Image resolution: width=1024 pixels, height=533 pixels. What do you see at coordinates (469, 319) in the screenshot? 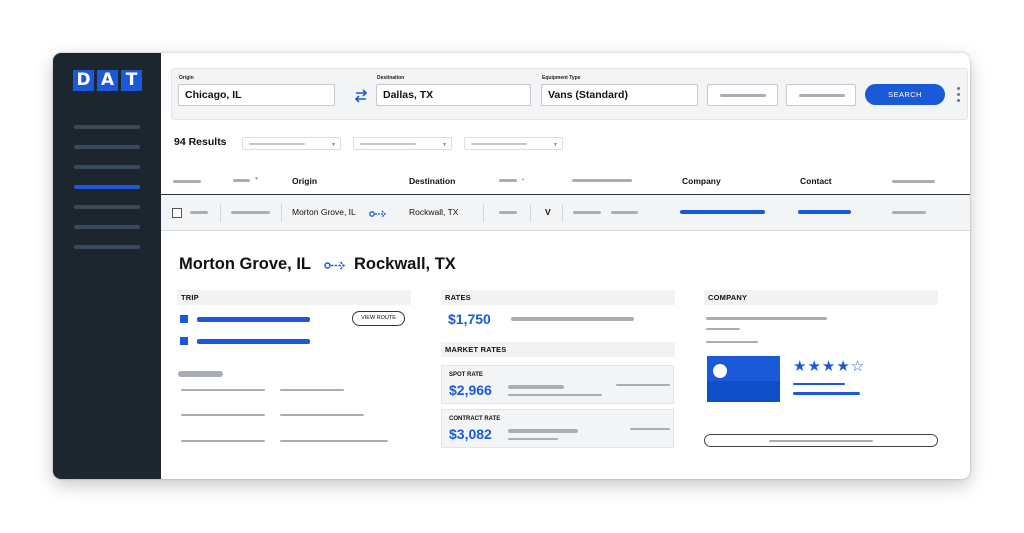
I see `rate-value: $1,750` at bounding box center [469, 319].